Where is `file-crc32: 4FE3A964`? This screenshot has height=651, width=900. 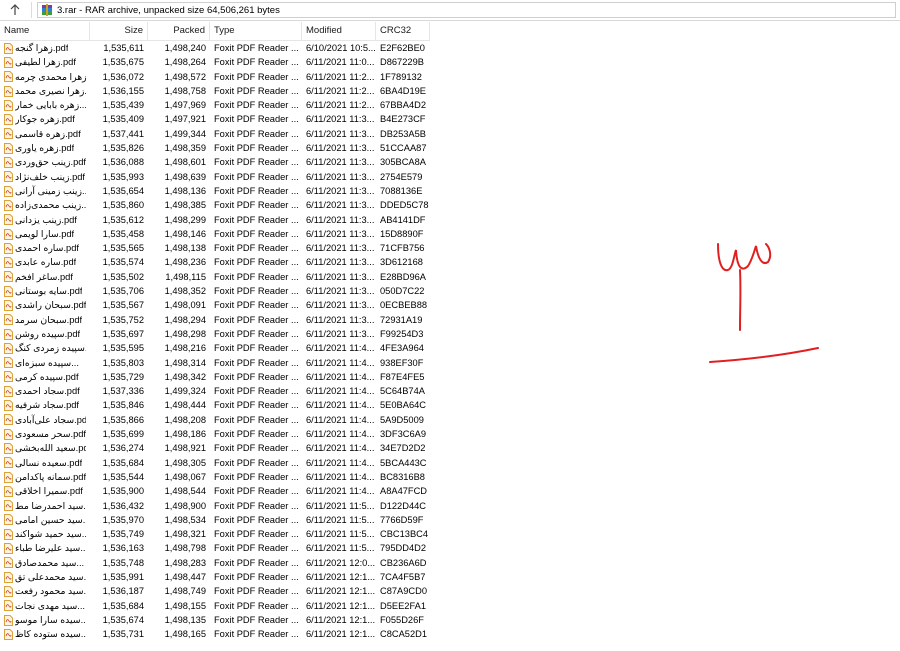 file-crc32: 4FE3A964 is located at coordinates (402, 348).